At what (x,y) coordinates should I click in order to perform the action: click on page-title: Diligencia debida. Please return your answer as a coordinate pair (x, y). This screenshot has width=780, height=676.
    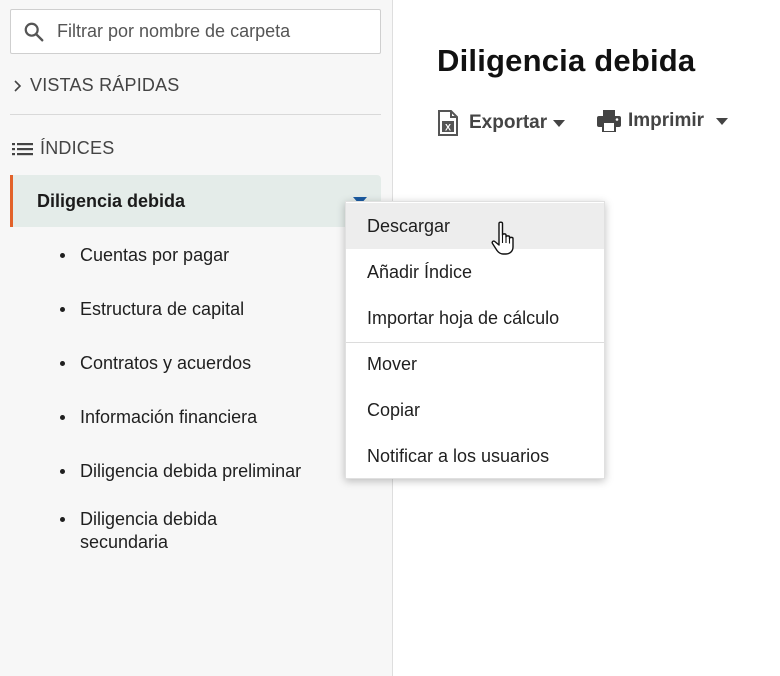
    Looking at the image, I should click on (566, 60).